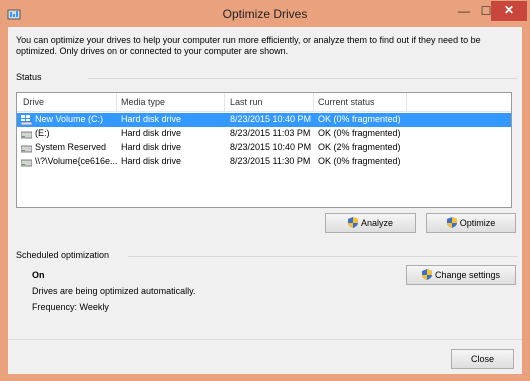 This screenshot has width=530, height=381. What do you see at coordinates (464, 12) in the screenshot?
I see `minimize-button: —` at bounding box center [464, 12].